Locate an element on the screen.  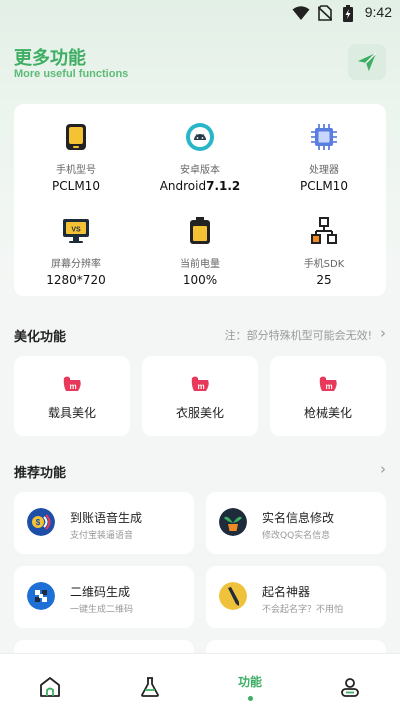
wifi-icon is located at coordinates (301, 13).